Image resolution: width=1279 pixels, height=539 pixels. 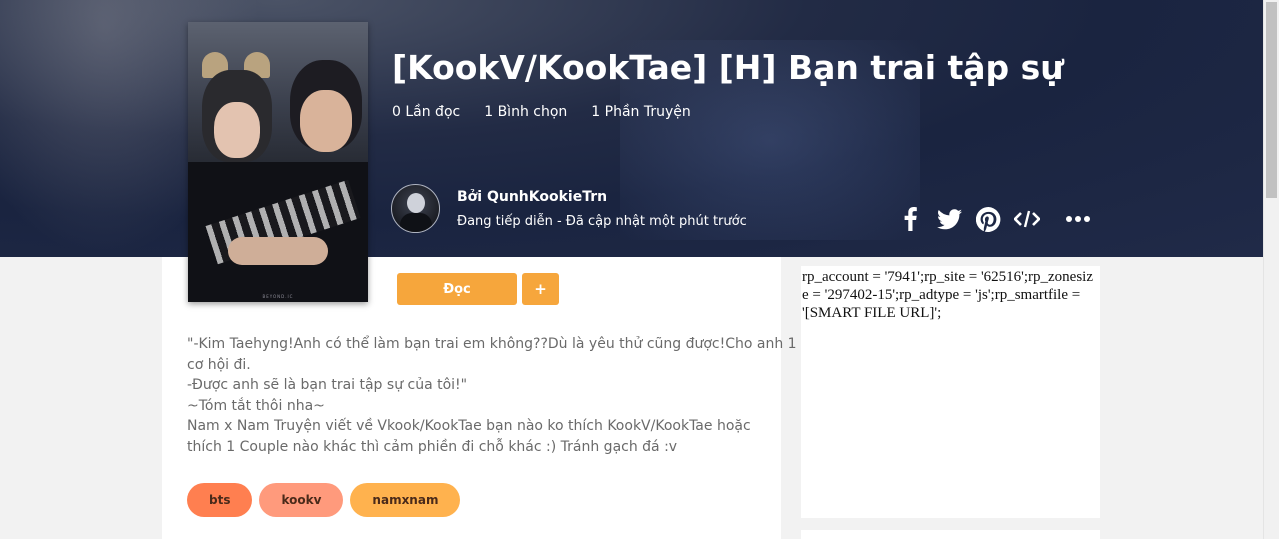 I want to click on cover-arm, so click(x=278, y=251).